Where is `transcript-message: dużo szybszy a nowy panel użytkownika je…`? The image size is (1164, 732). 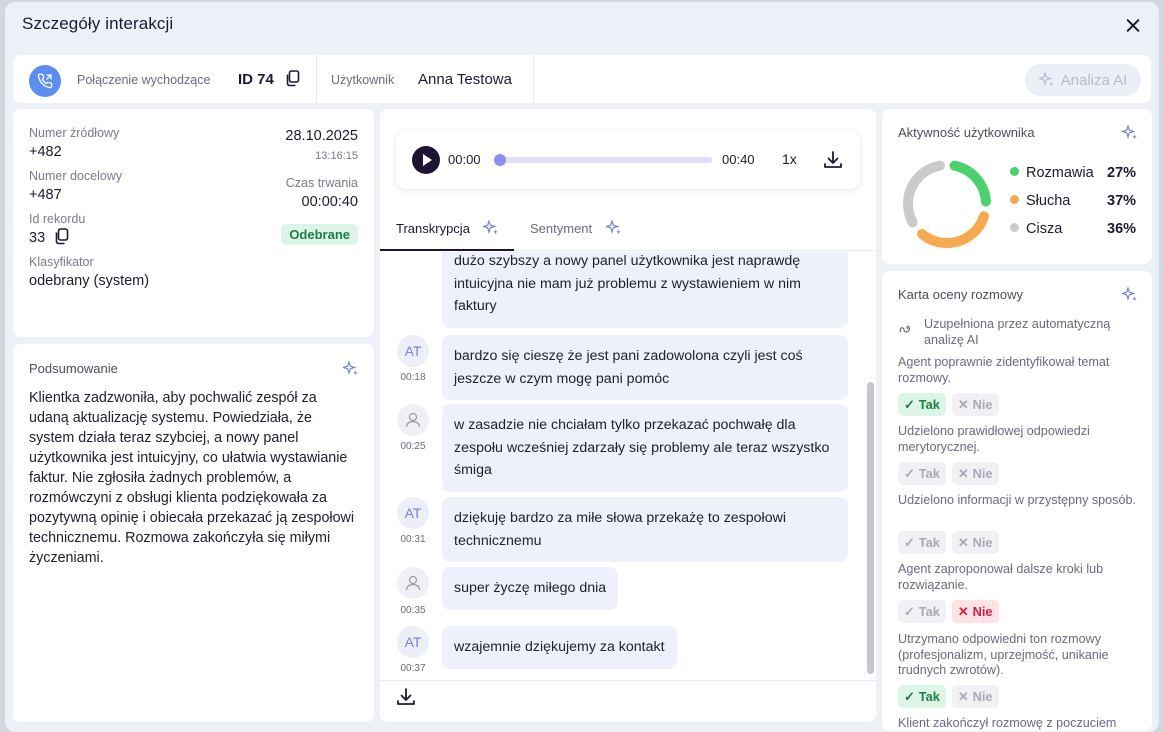
transcript-message: dużo szybszy a nowy panel użytkownika je… is located at coordinates (645, 290).